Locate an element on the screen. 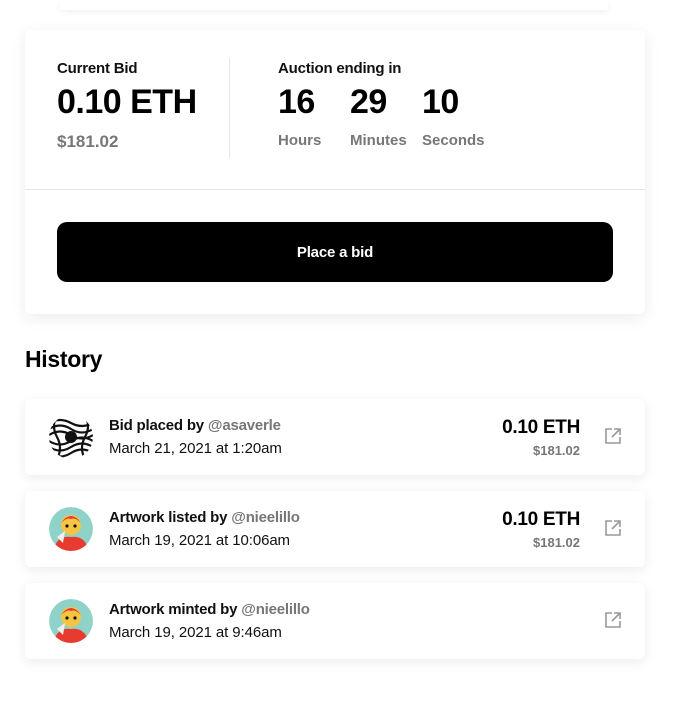  current-bid-label: Current Bid is located at coordinates (97, 68).